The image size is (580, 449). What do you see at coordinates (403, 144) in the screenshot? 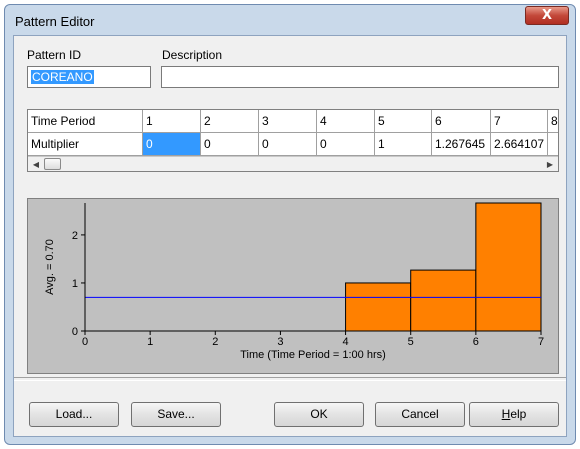
I see `multiplier-cell-5: 1` at bounding box center [403, 144].